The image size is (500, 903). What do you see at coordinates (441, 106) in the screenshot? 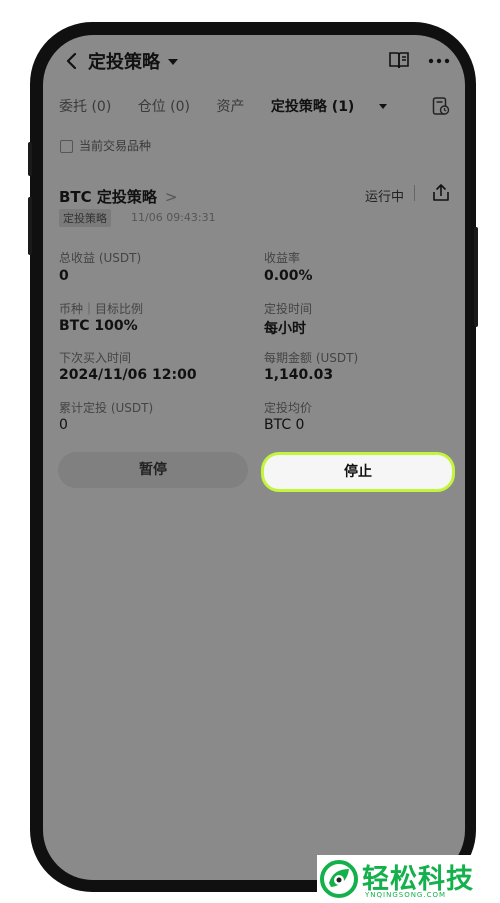
I see `order-history-icon` at bounding box center [441, 106].